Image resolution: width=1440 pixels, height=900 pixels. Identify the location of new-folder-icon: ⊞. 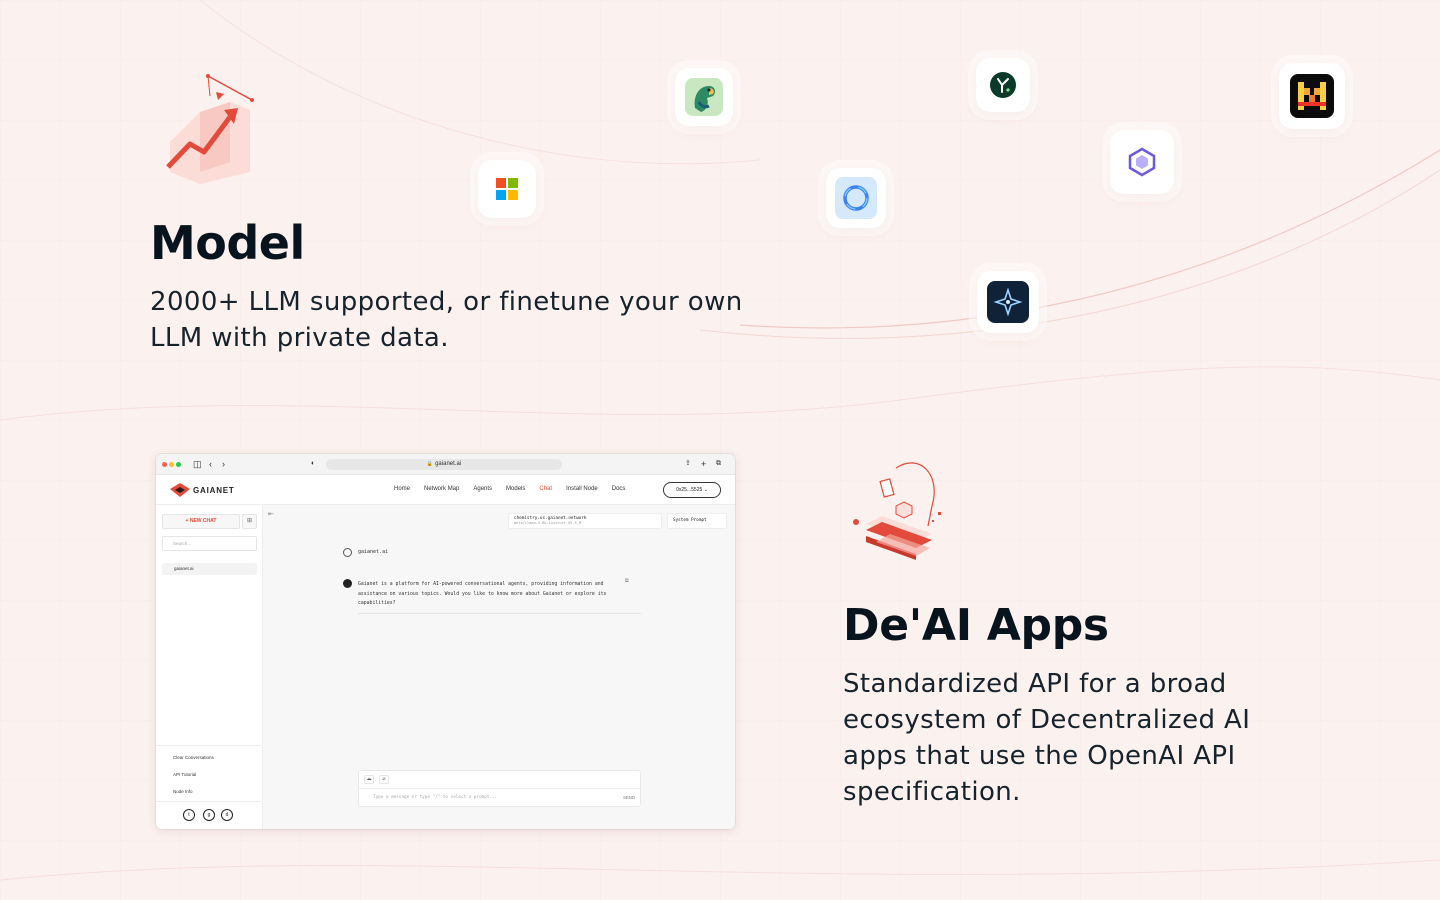
(249, 521).